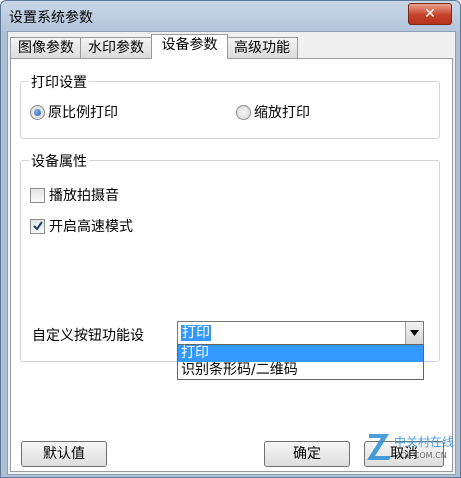  I want to click on radio-original-scale, so click(37, 112).